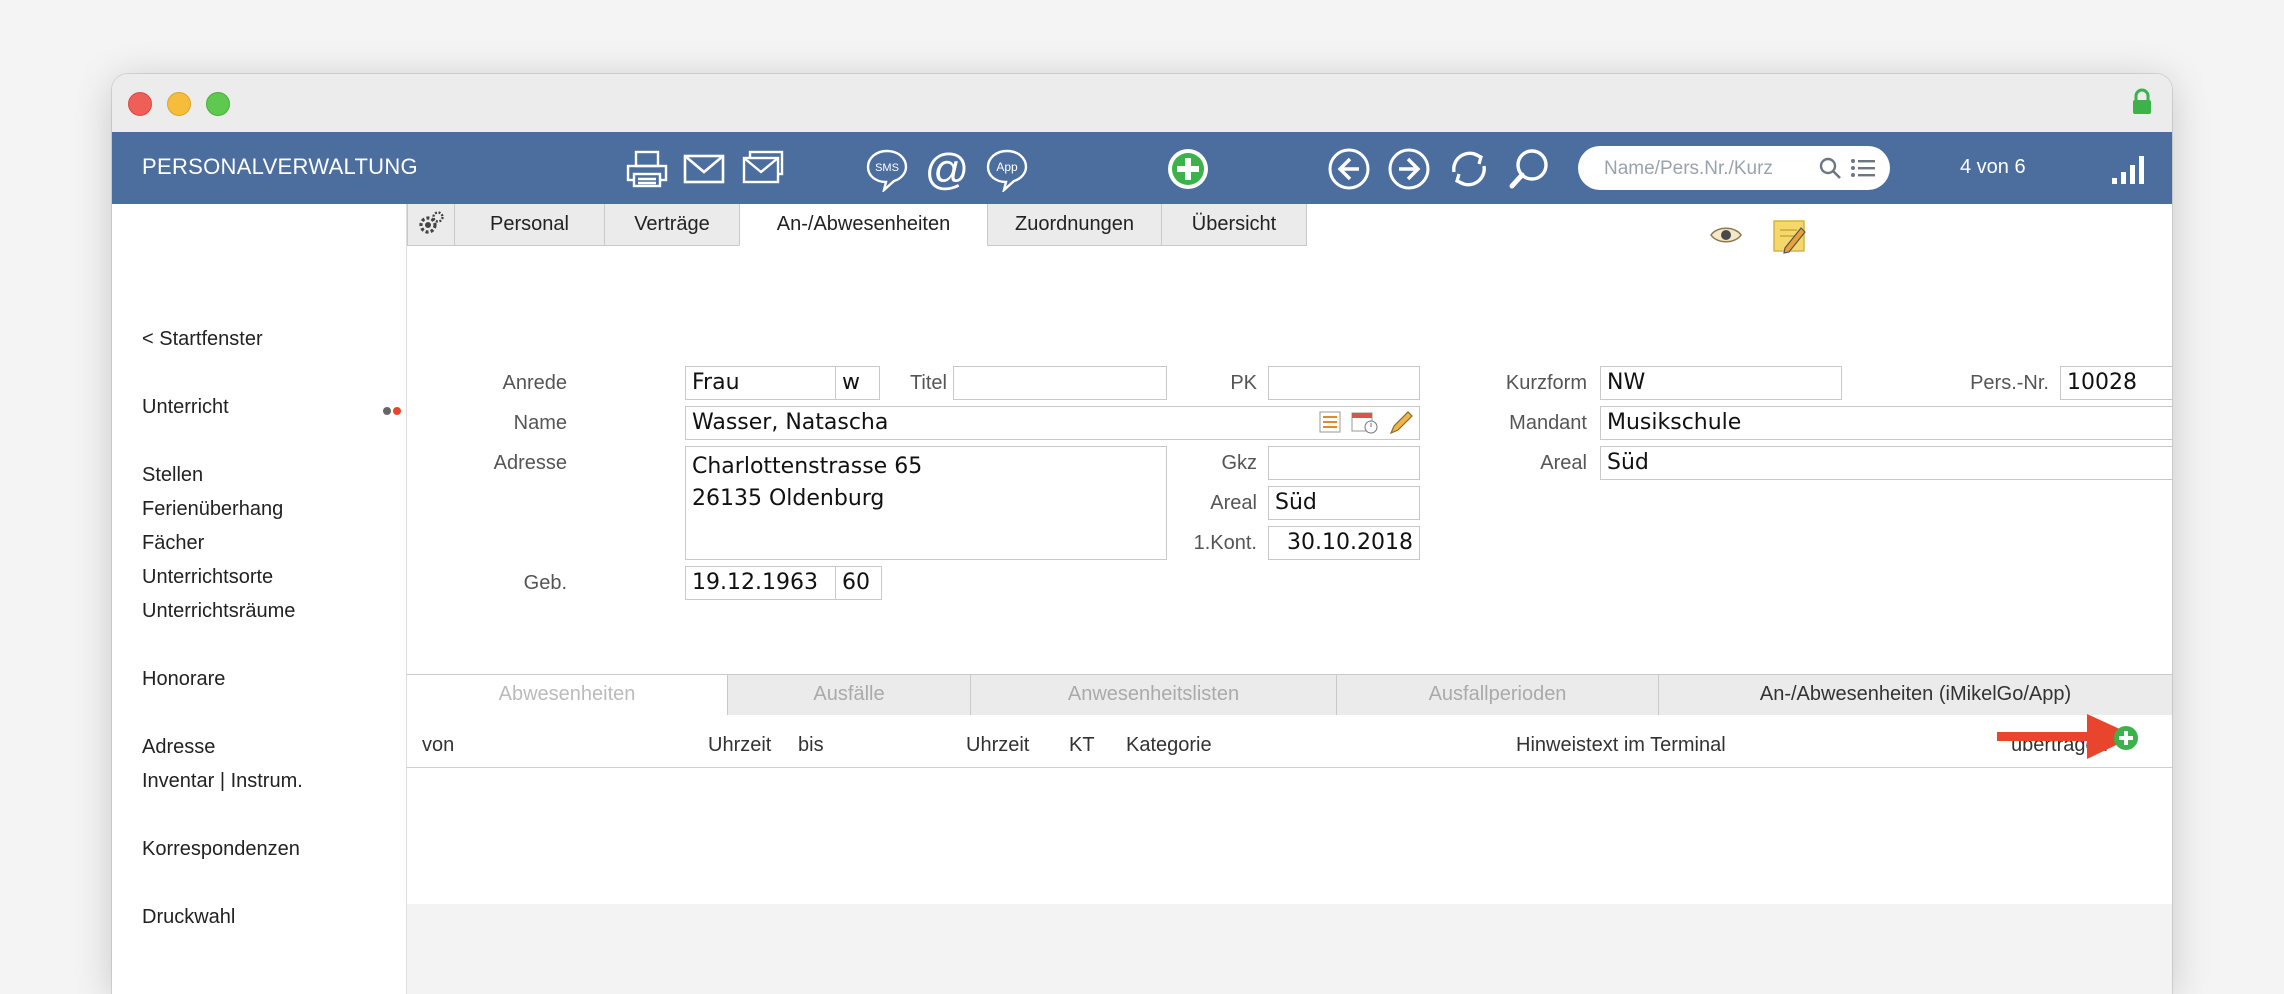 Image resolution: width=2284 pixels, height=994 pixels. Describe the element at coordinates (1704, 169) in the screenshot. I see `search-input` at that location.